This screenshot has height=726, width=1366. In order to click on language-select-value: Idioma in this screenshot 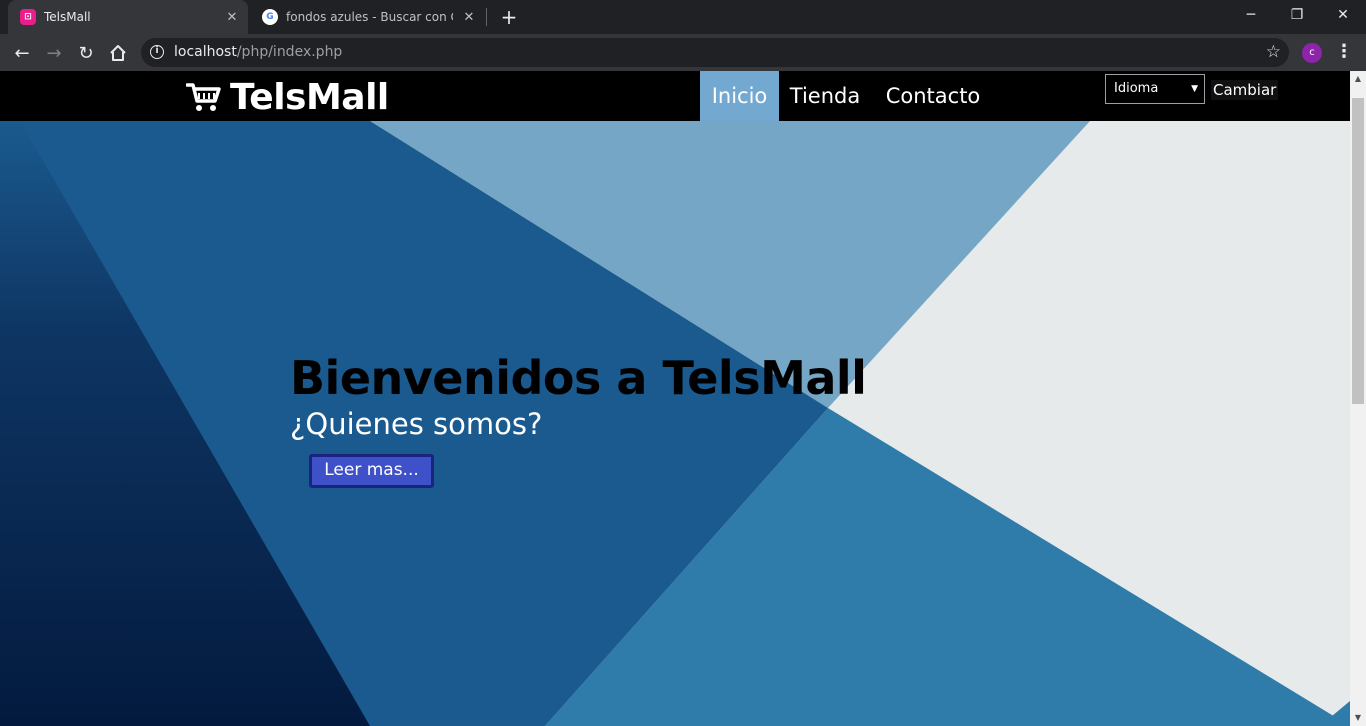, I will do `click(1136, 88)`.